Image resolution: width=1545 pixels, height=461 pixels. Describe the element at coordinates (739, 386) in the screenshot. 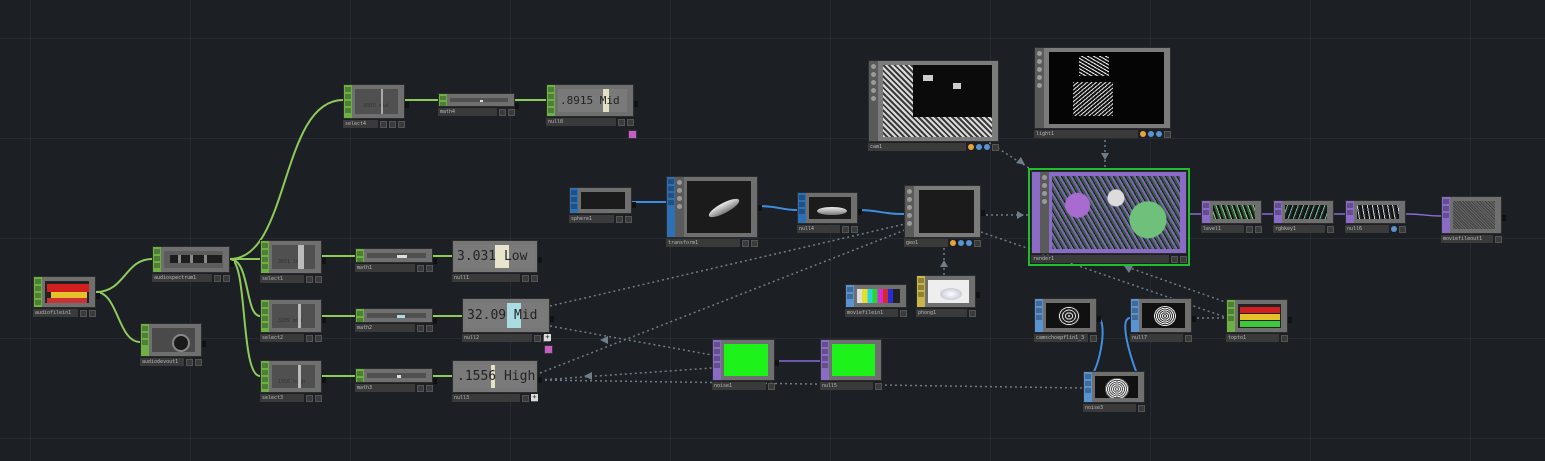

I see `node-label: noise1` at that location.